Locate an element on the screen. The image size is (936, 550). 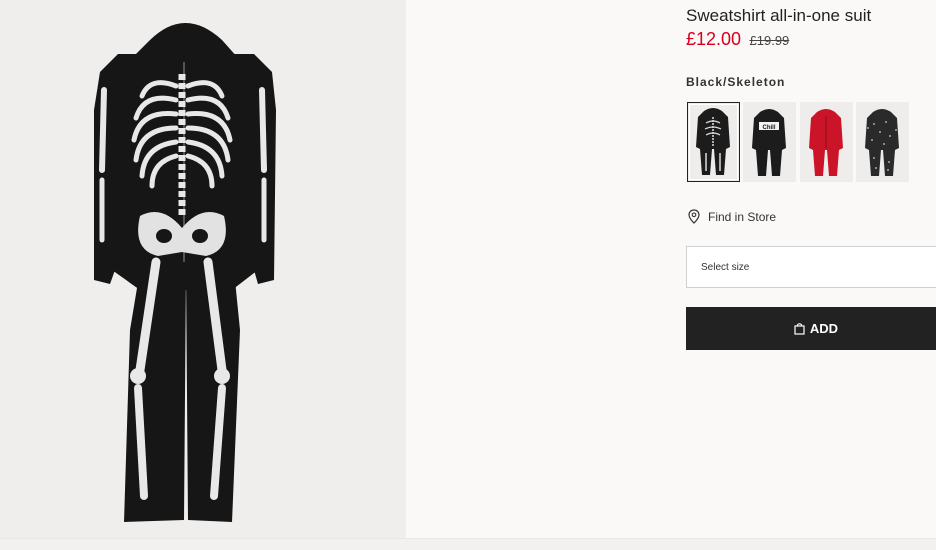
shopping-bag-icon is located at coordinates (799, 329).